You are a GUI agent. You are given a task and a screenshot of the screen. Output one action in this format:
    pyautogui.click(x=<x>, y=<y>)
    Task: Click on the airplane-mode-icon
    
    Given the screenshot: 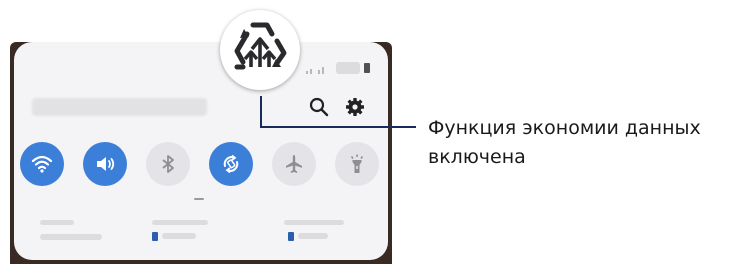 What is the action you would take?
    pyautogui.click(x=294, y=164)
    